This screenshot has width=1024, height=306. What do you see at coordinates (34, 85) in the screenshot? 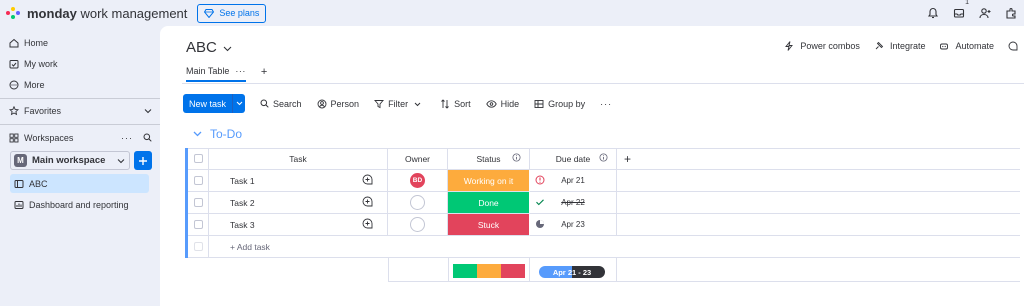
I see `sidebar-item-label: More` at bounding box center [34, 85].